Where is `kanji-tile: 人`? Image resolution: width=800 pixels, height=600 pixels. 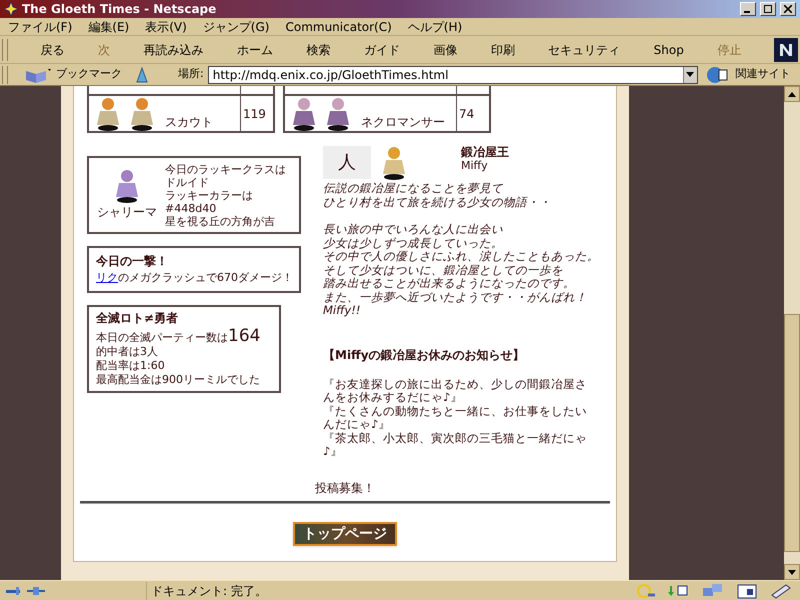
kanji-tile: 人 is located at coordinates (347, 162).